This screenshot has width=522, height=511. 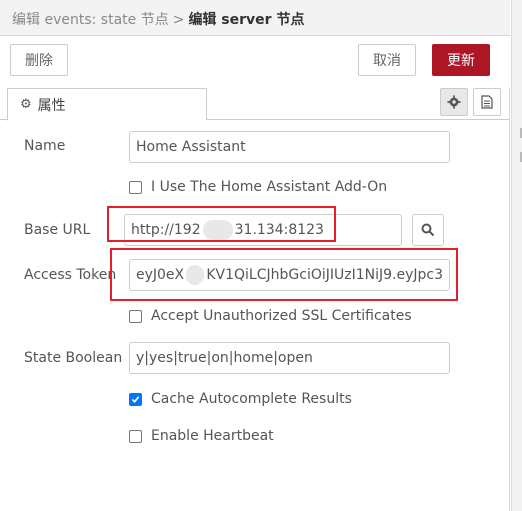 I want to click on addon-label: I Use The Home Assistant Add-On, so click(x=269, y=187).